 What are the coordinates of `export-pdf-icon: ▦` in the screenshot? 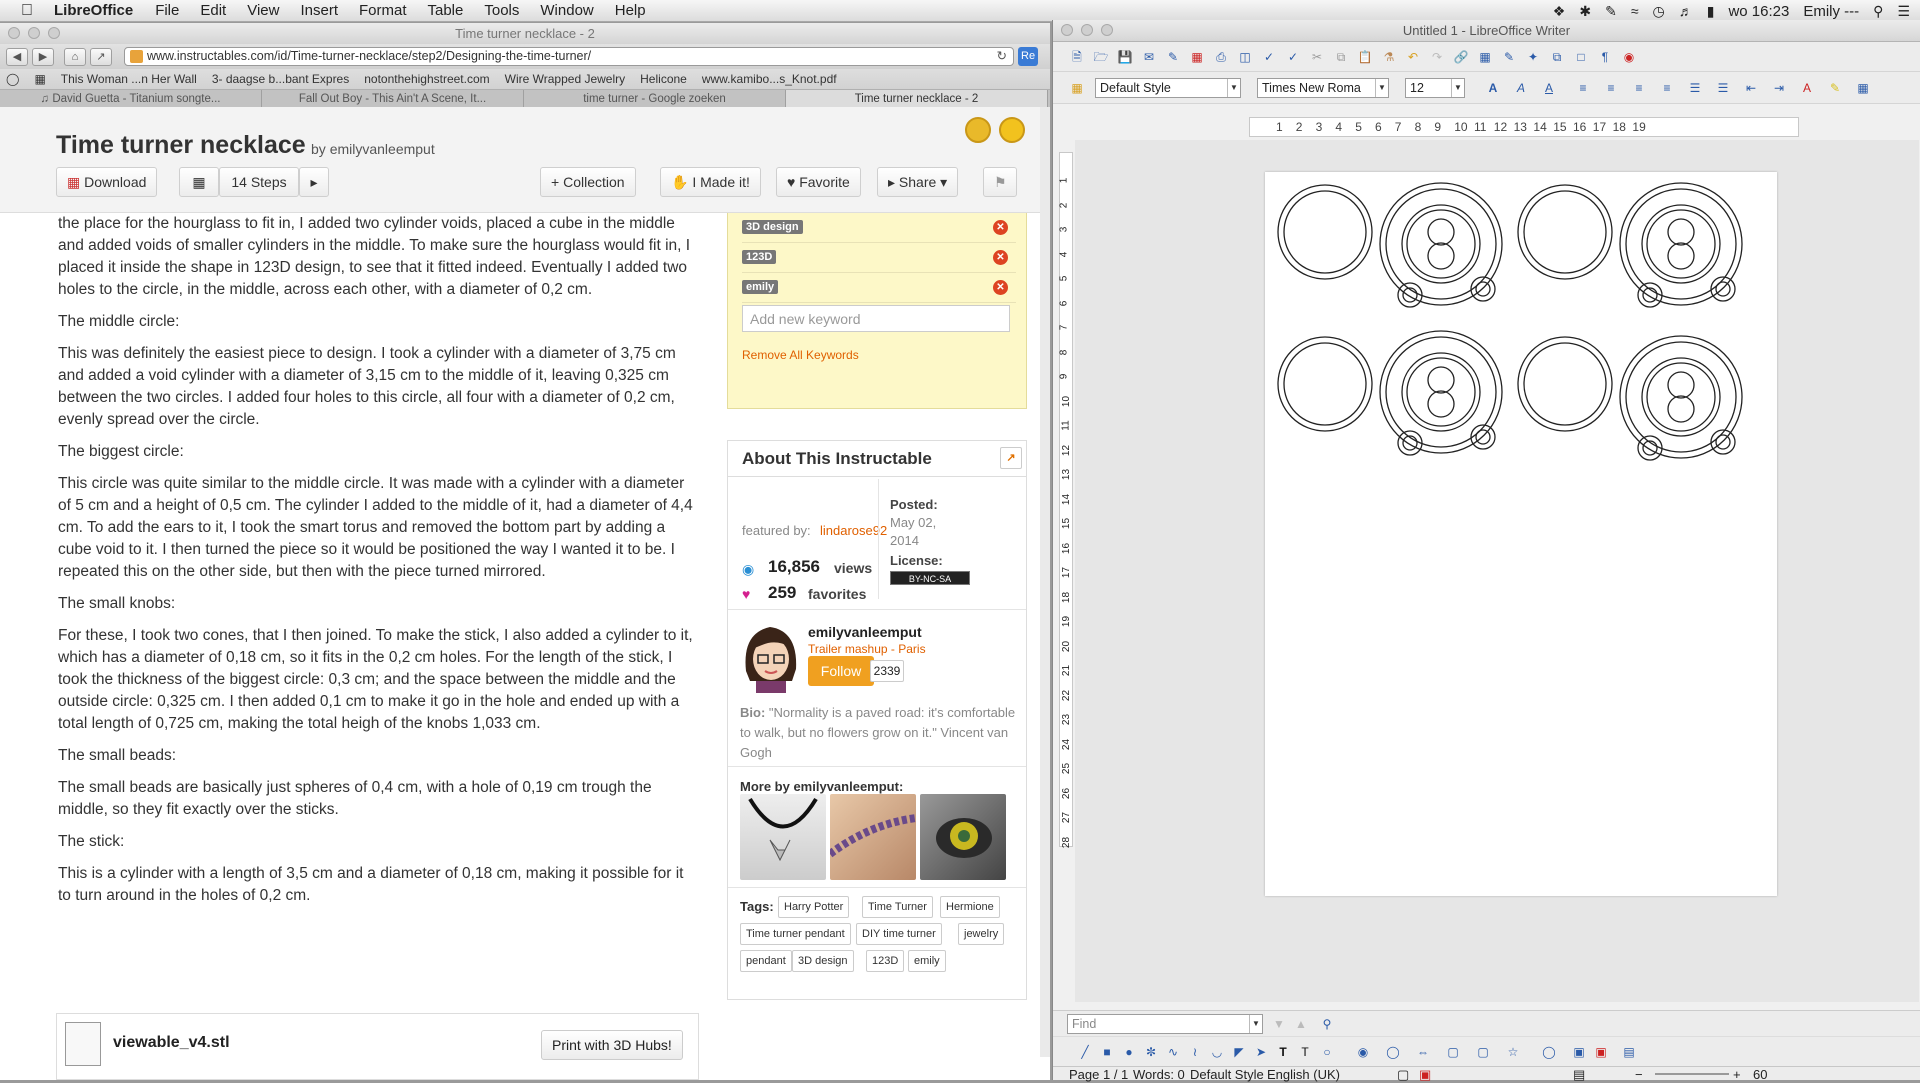 It's located at (1197, 57).